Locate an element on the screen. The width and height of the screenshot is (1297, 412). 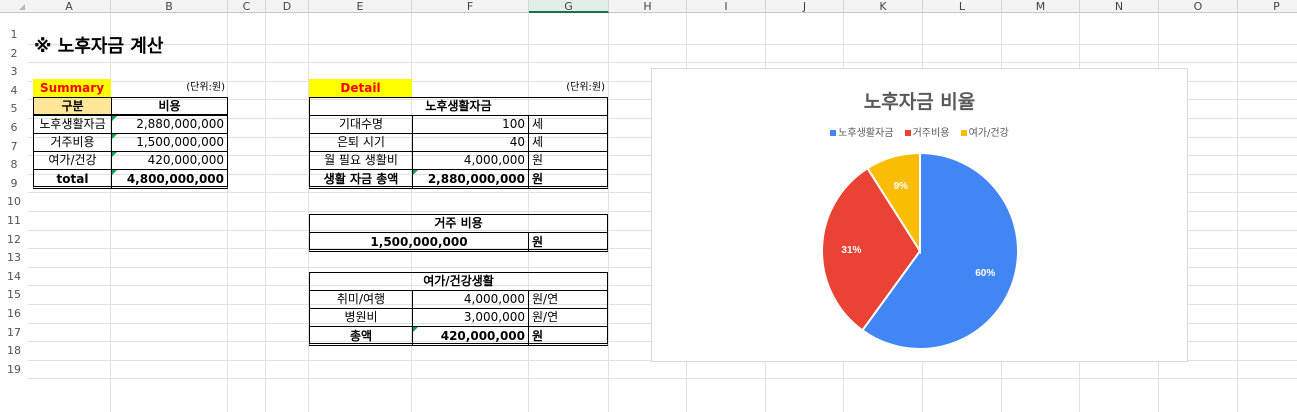
row-header-8: 8 is located at coordinates (14, 165).